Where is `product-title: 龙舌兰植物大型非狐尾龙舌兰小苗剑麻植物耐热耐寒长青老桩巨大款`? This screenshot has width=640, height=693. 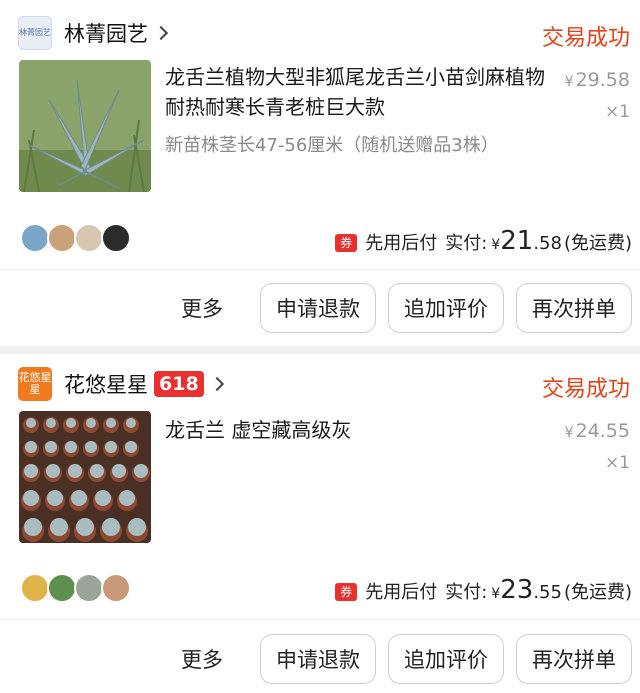 product-title: 龙舌兰植物大型非狐尾龙舌兰小苗剑麻植物耐热耐寒长青老桩巨大款 is located at coordinates (360, 92).